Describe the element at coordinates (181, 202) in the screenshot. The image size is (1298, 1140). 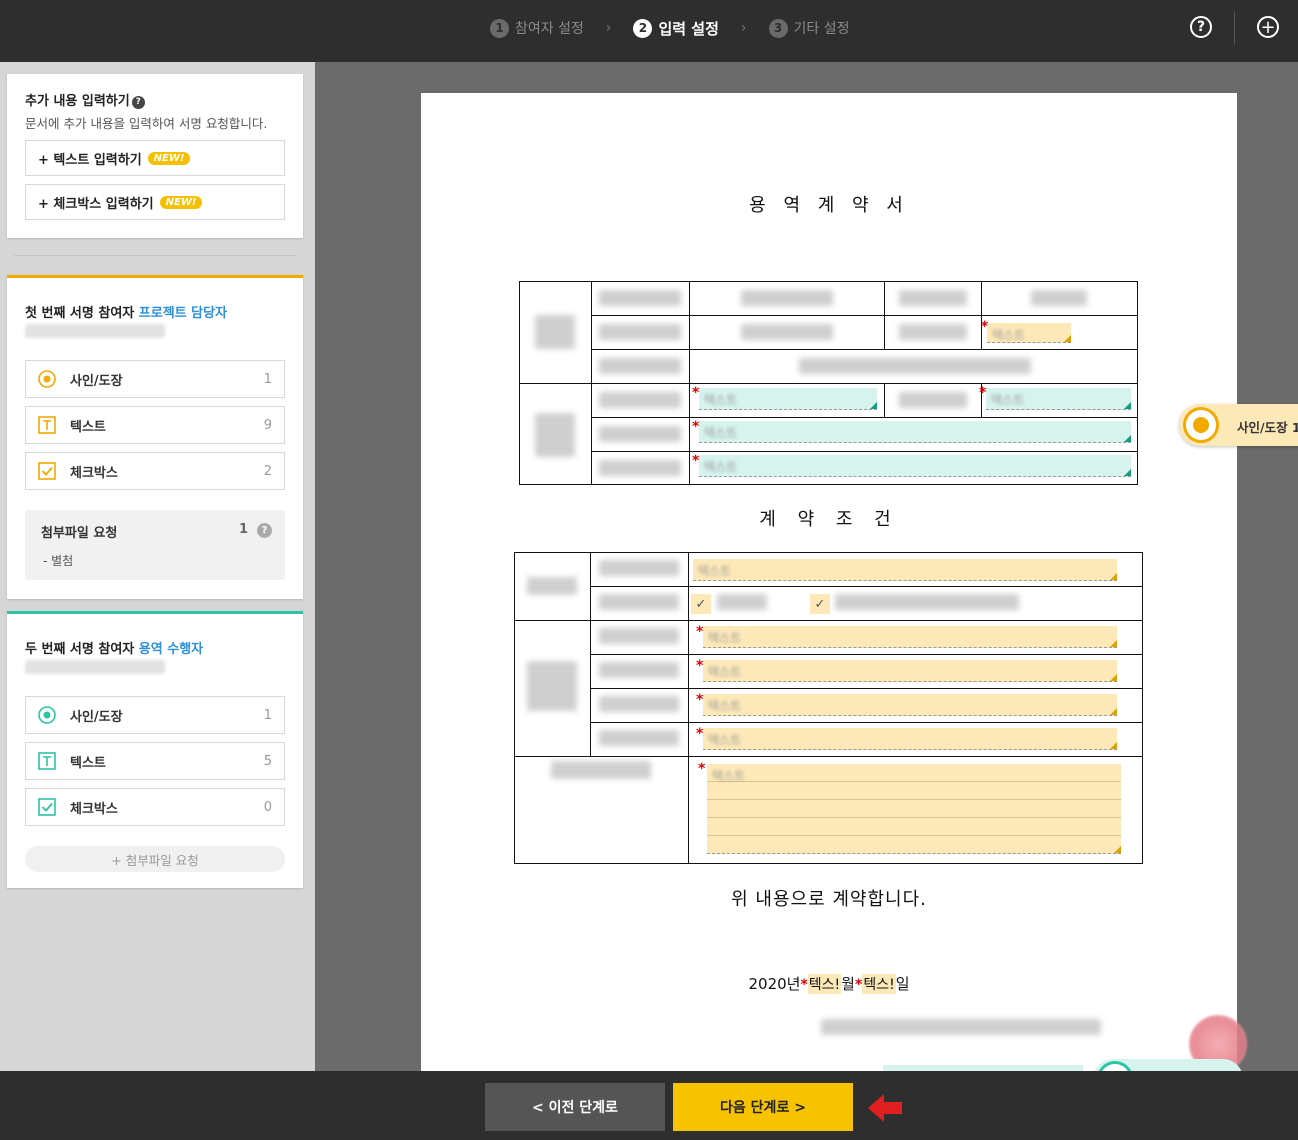
I see `new-badge: NEW!` at that location.